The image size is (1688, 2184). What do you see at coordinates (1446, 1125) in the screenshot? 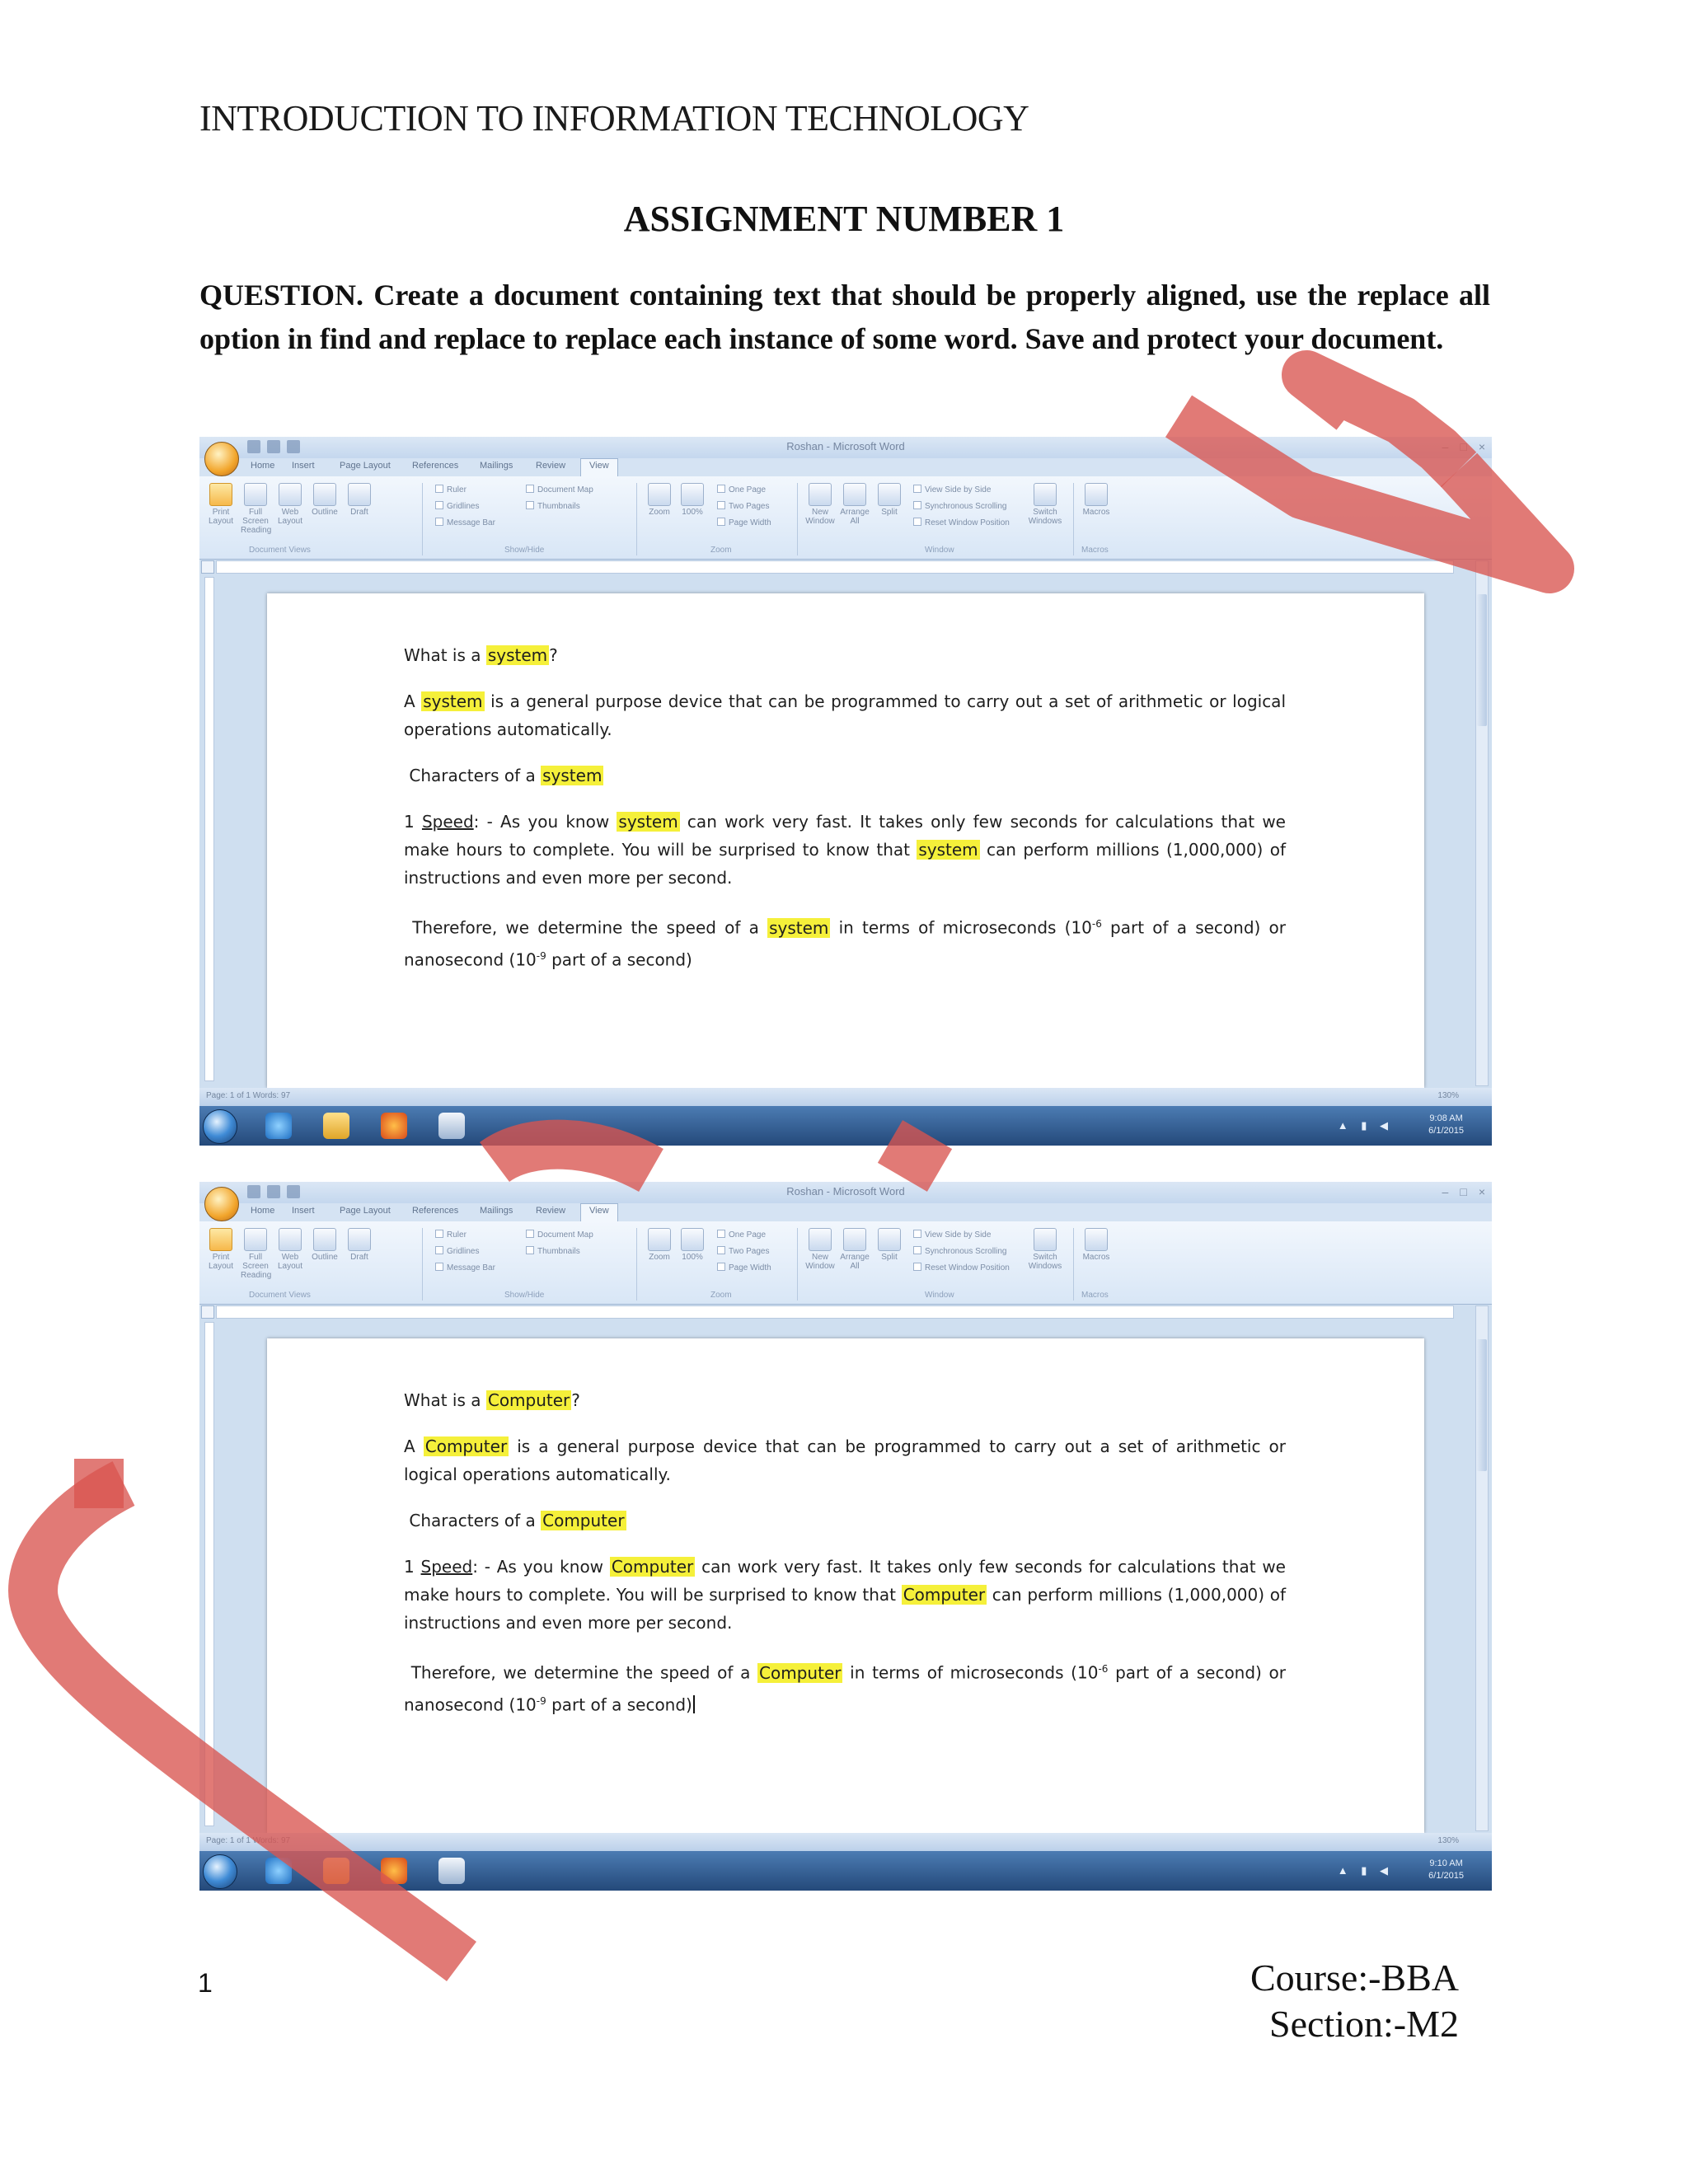
I see `taskbar-clock: 9:08 AM 6/1/2015` at bounding box center [1446, 1125].